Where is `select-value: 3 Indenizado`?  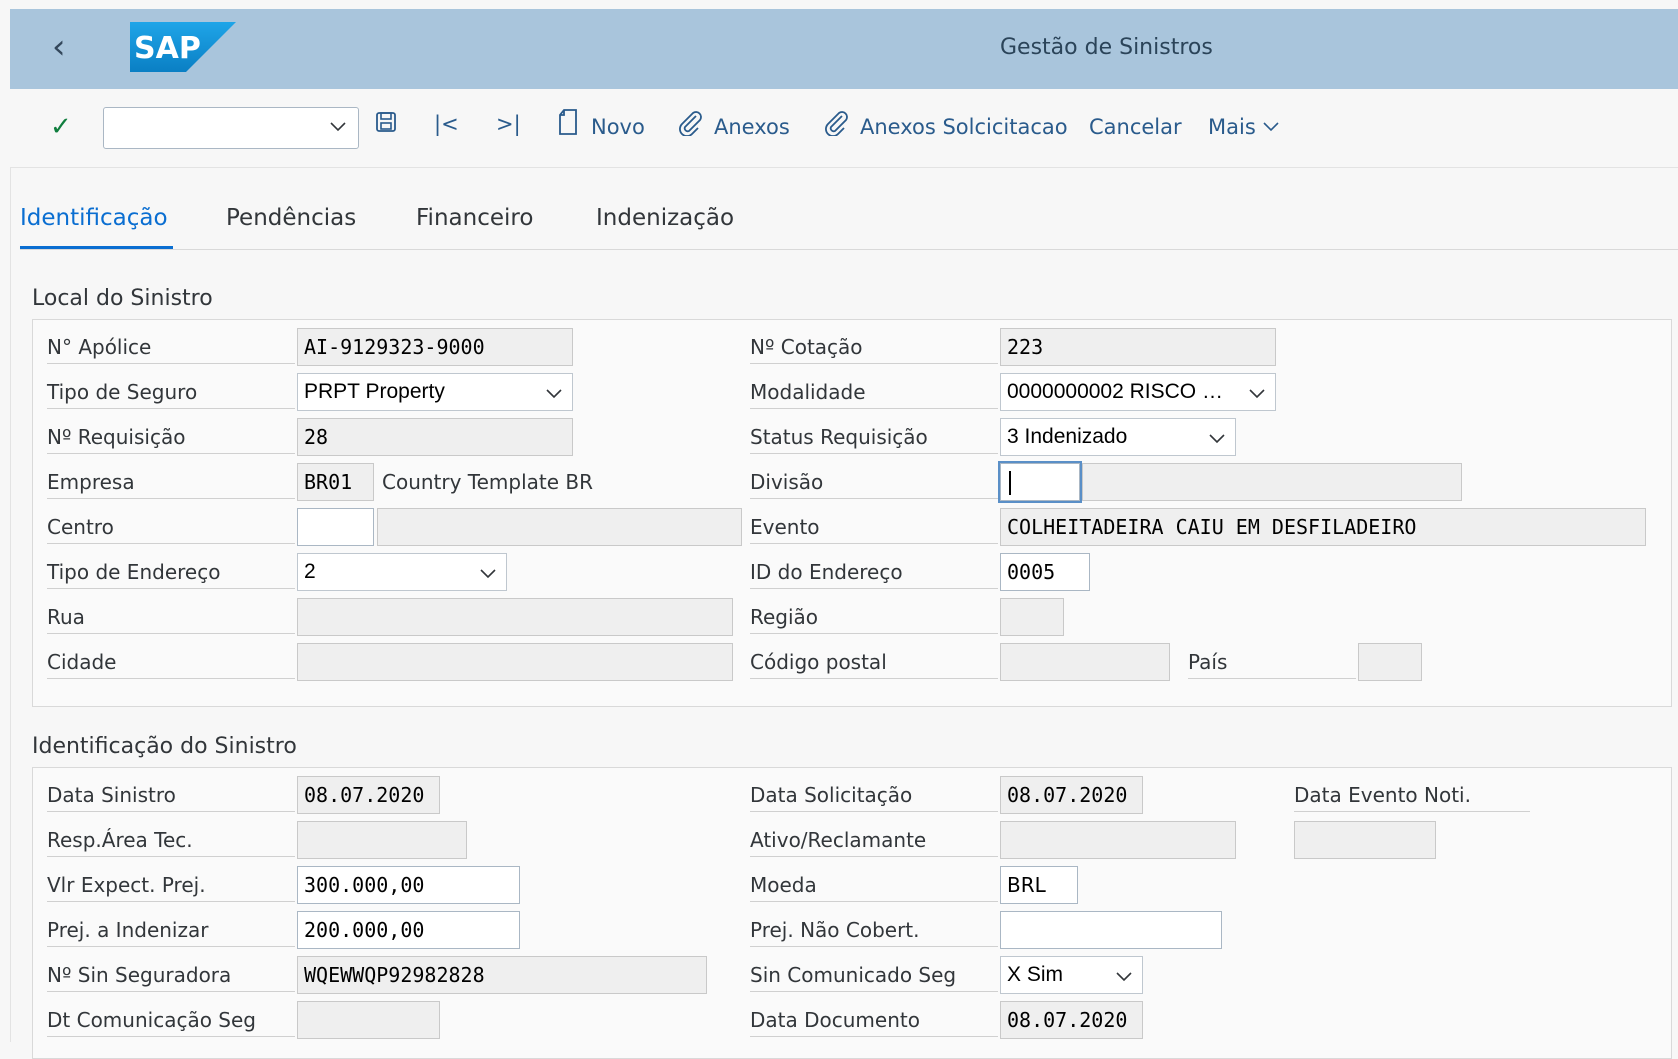 select-value: 3 Indenizado is located at coordinates (1067, 436).